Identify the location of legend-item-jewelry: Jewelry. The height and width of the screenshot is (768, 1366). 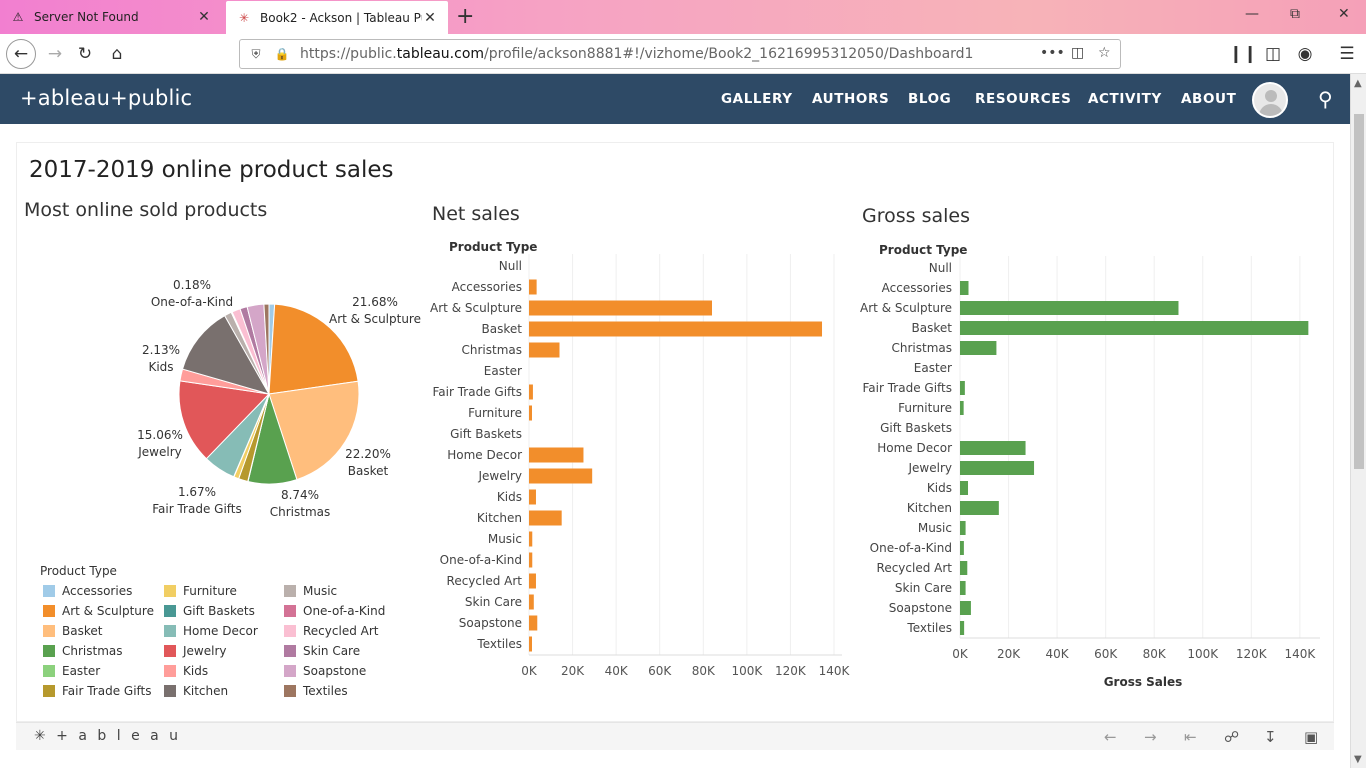
(195, 651).